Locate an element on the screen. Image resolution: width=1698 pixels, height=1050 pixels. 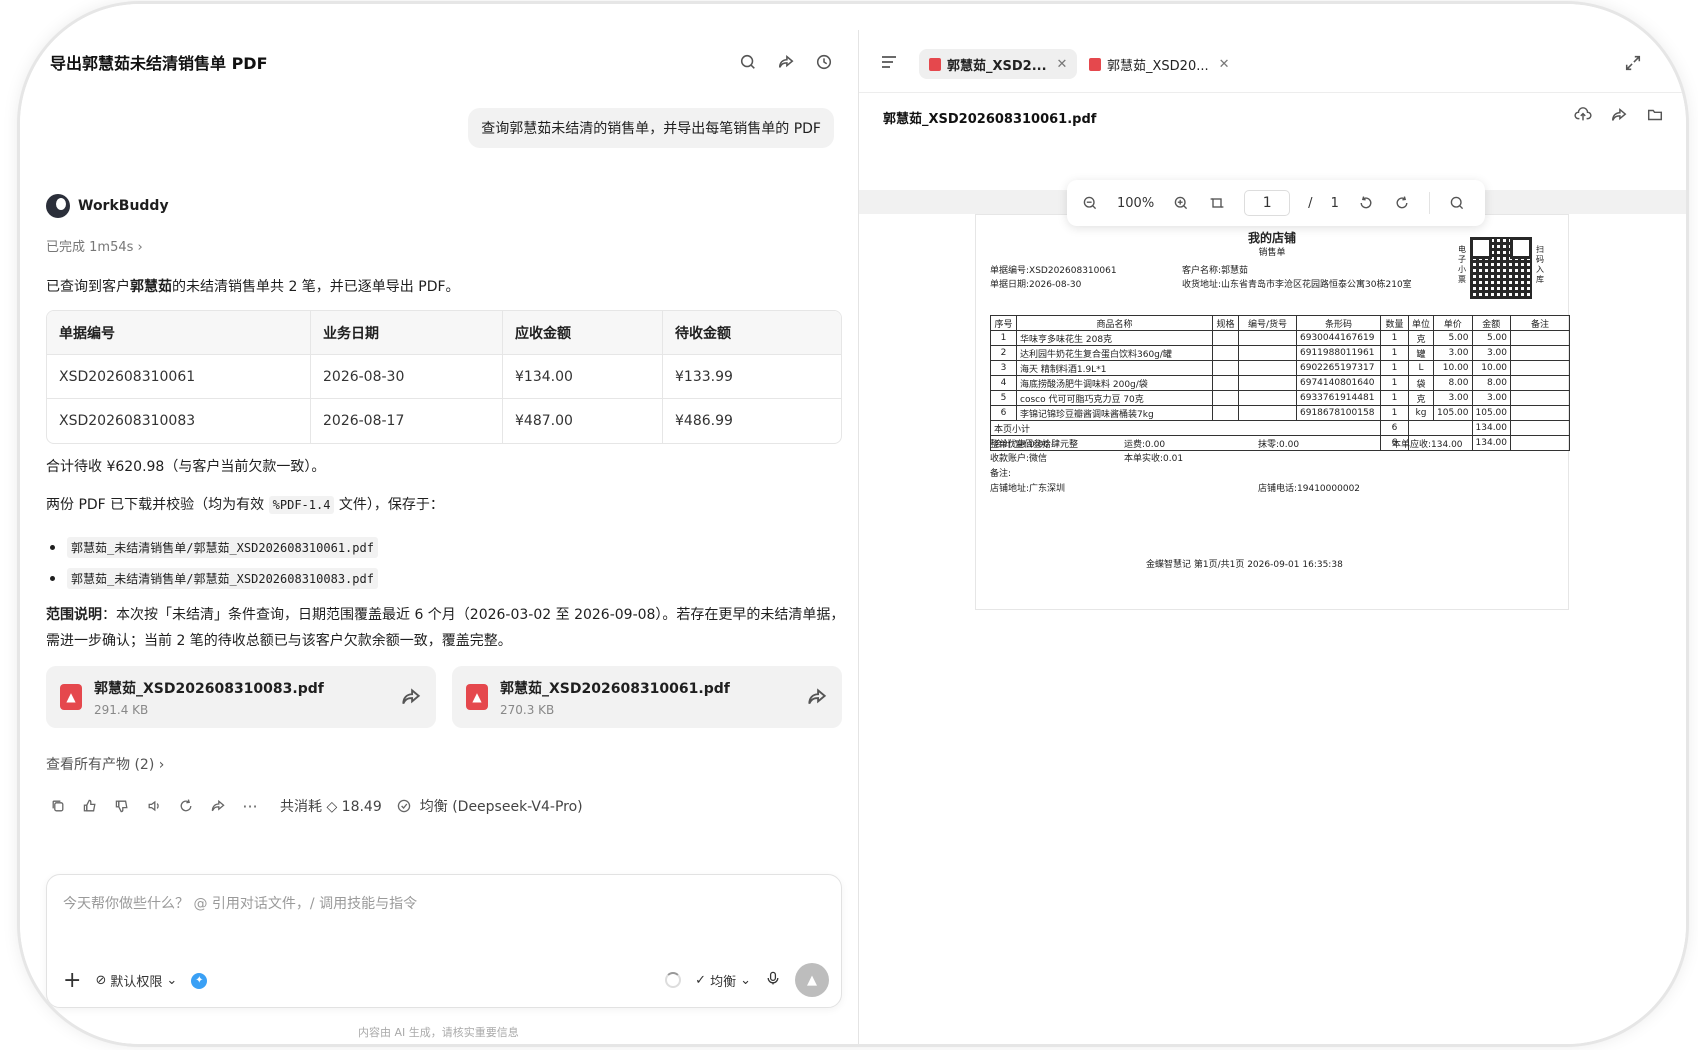
view-all-outputs-link: 查看所有产物 (2) › is located at coordinates (105, 764).